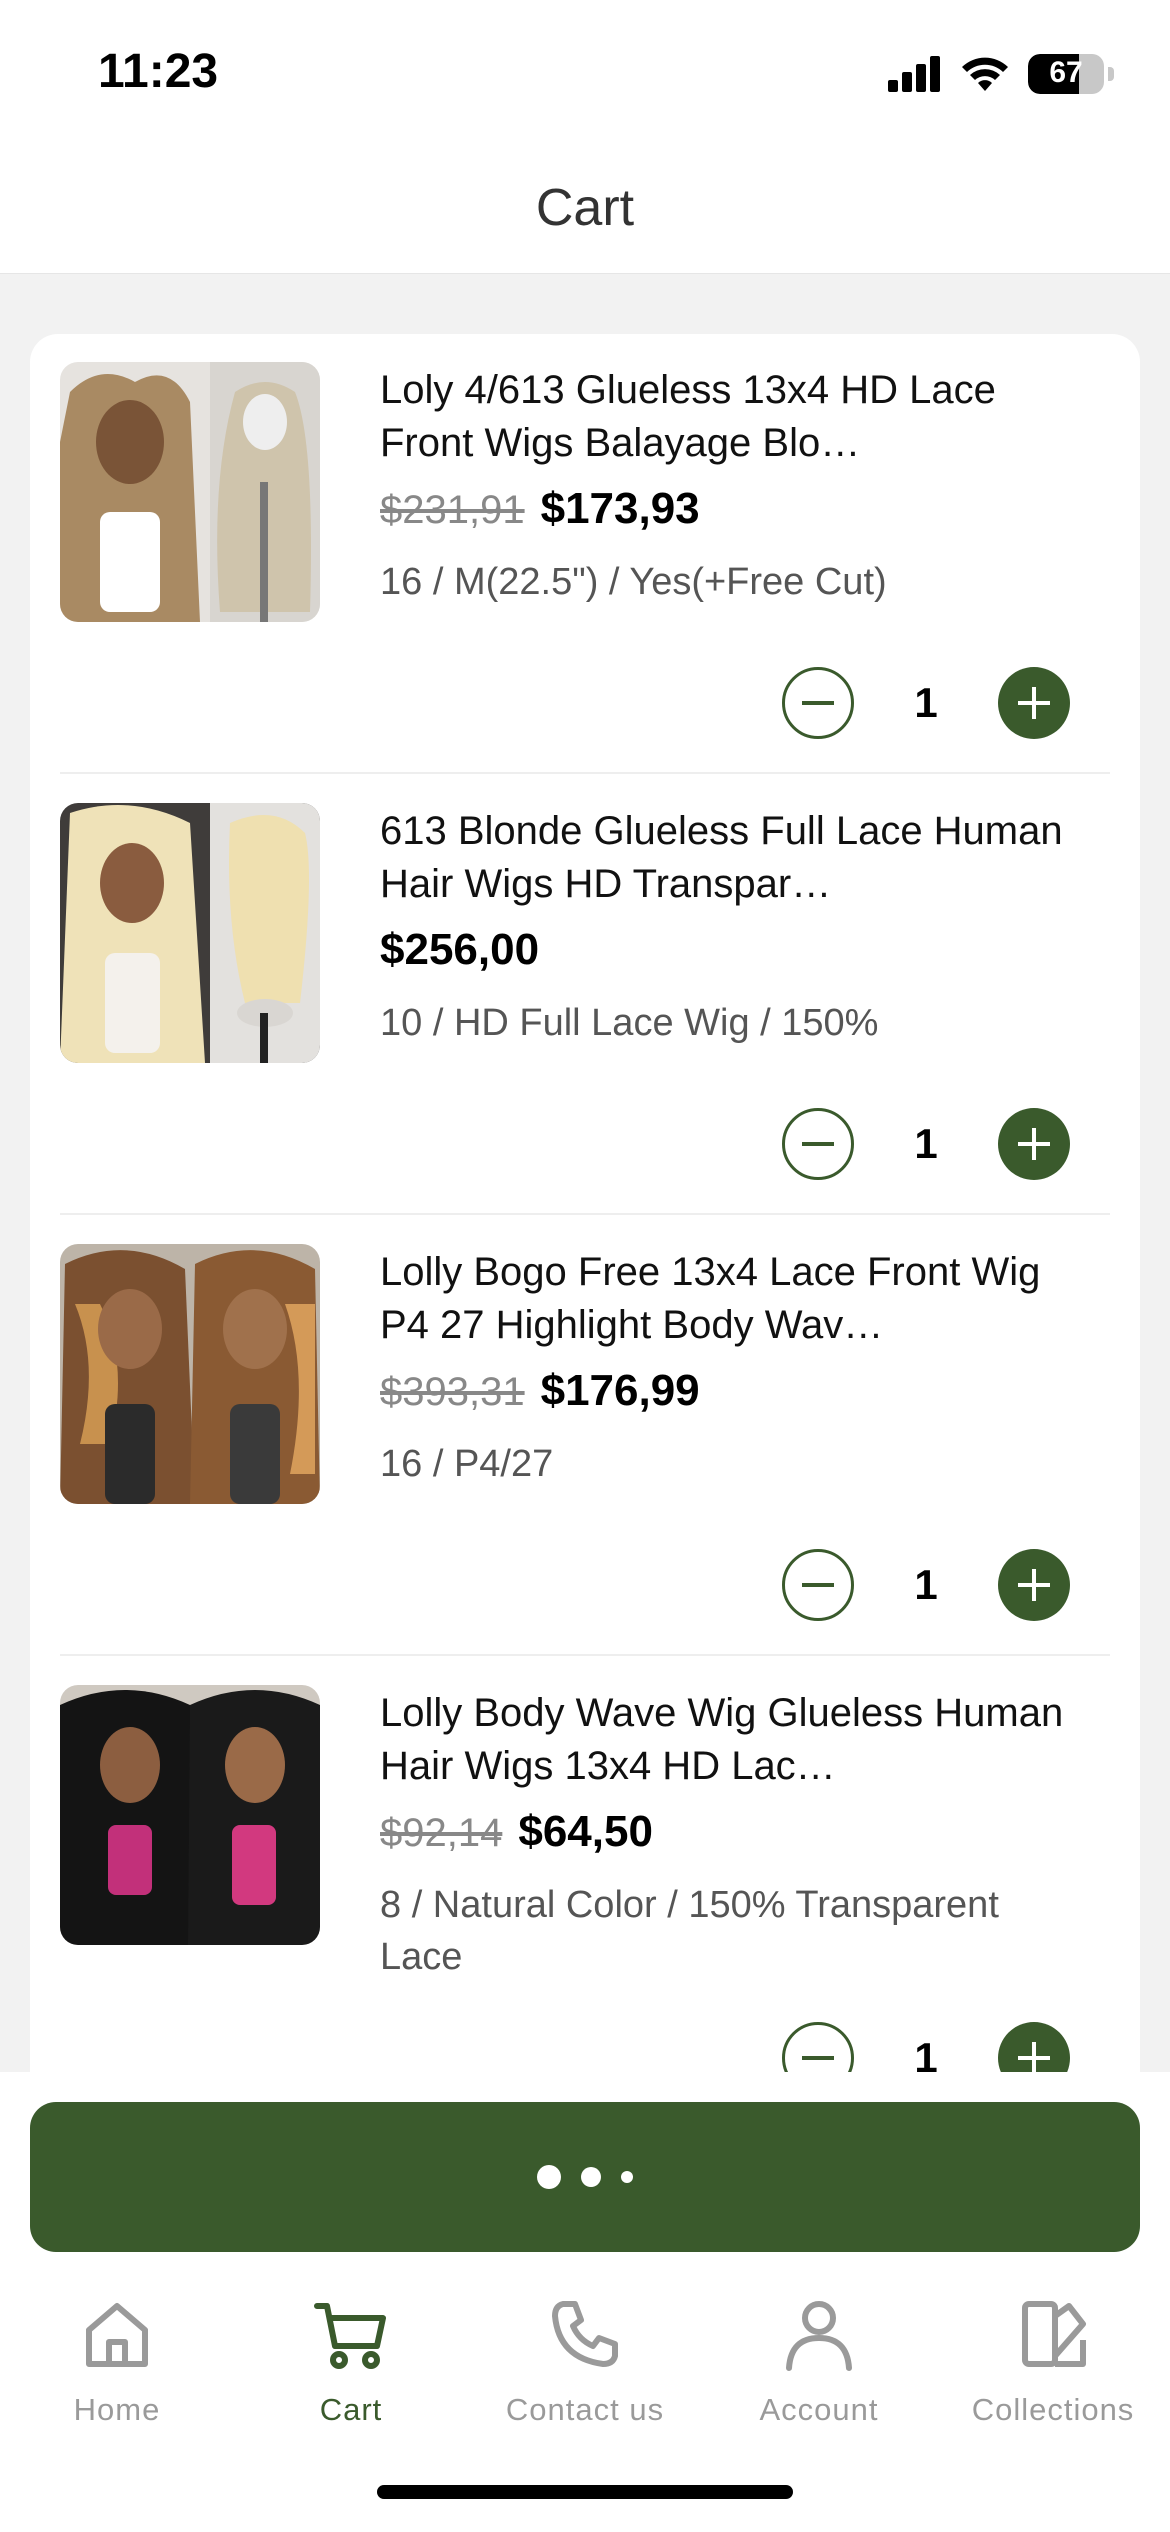 This screenshot has width=1170, height=2532. Describe the element at coordinates (819, 2409) in the screenshot. I see `tab-label: Account` at that location.